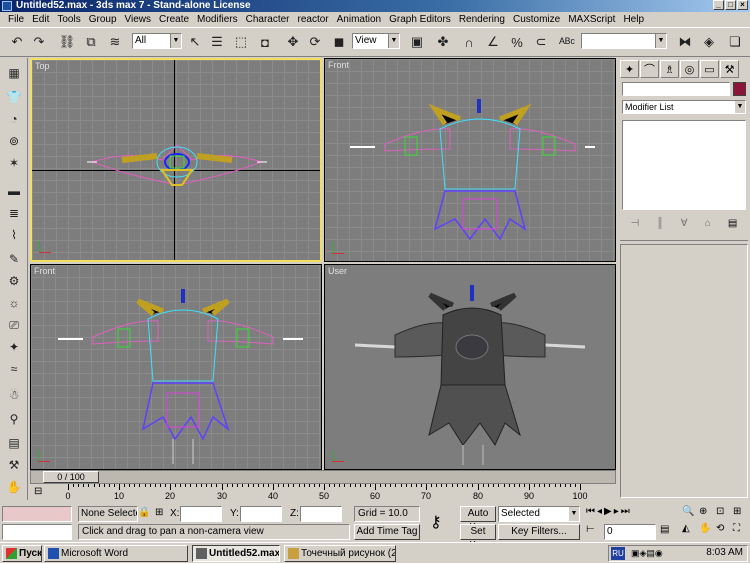 The height and width of the screenshot is (563, 750). Describe the element at coordinates (591, 19) in the screenshot. I see `menu-maxscript: MAXScript` at that location.